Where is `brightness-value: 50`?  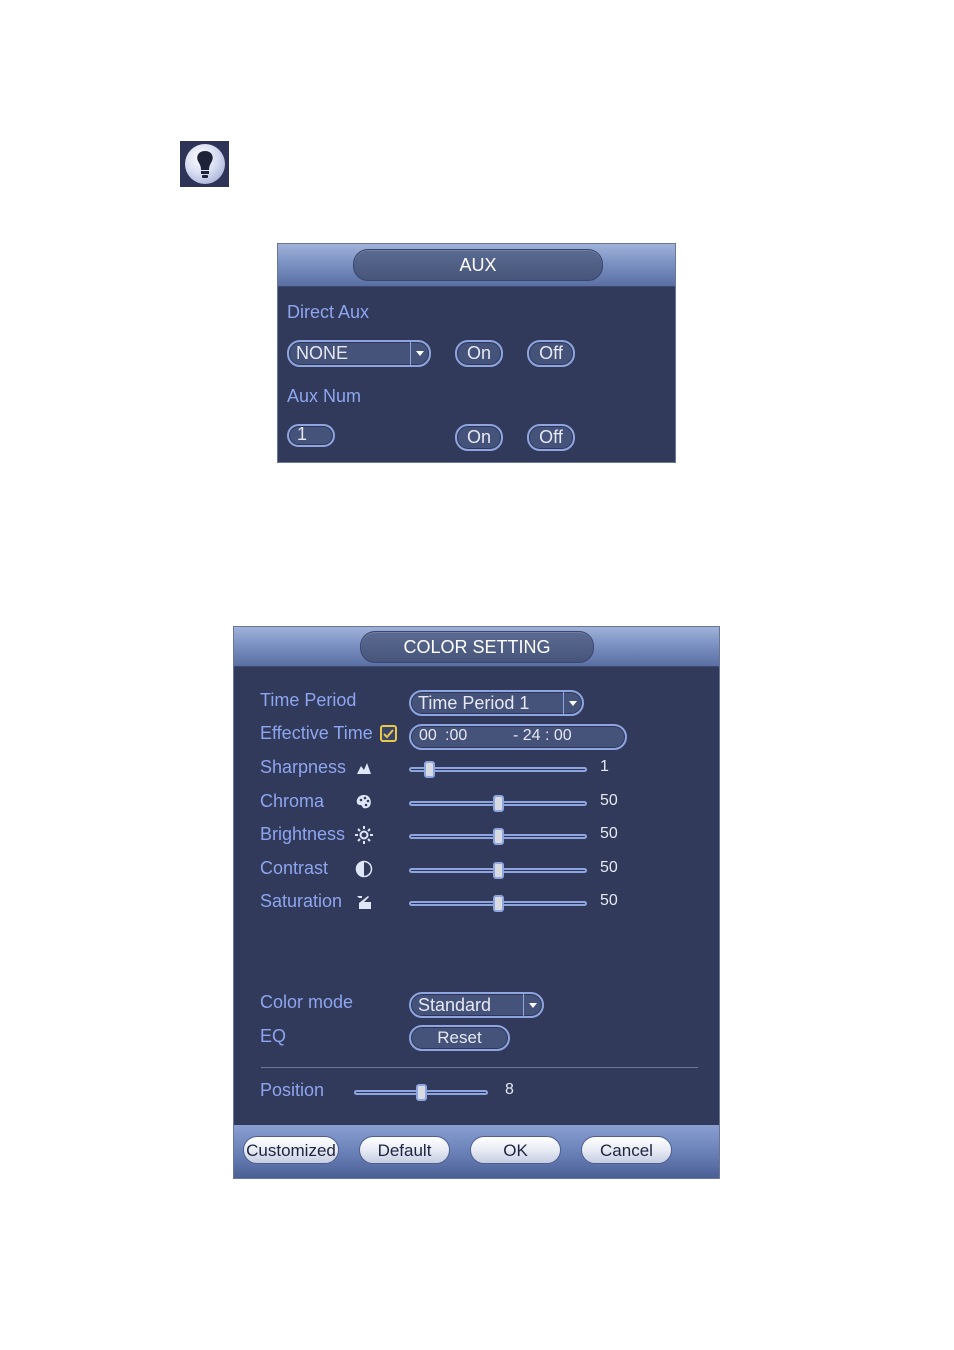
brightness-value: 50 is located at coordinates (609, 833).